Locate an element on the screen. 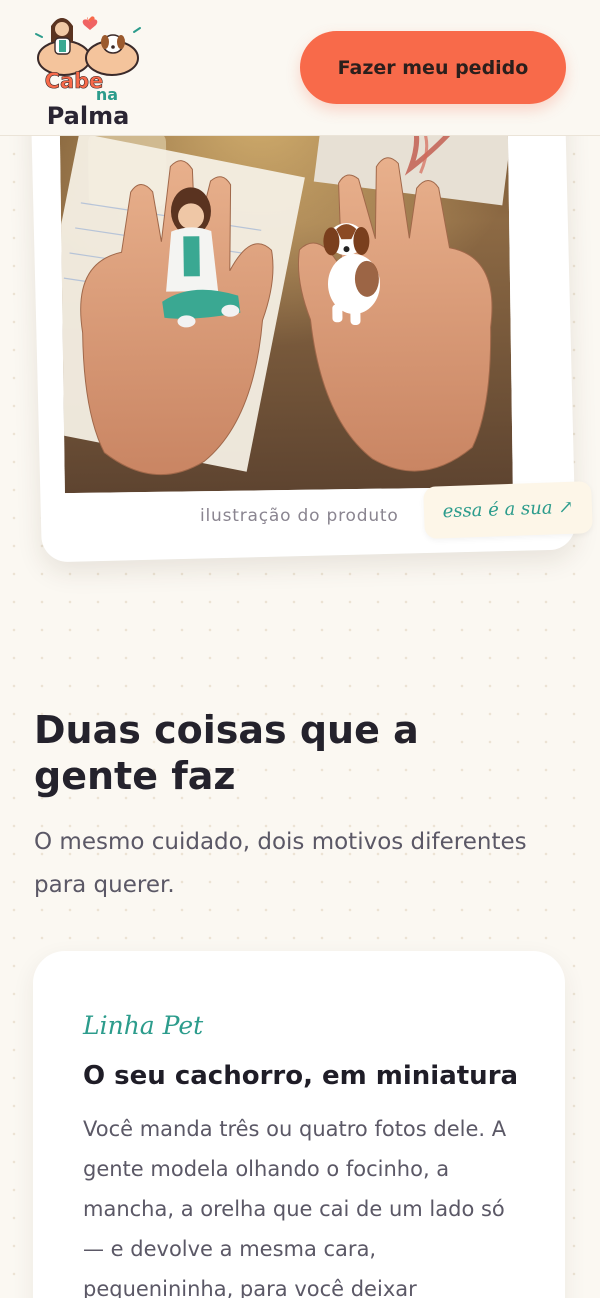 This screenshot has width=600, height=1298. card-title: O seu cachorro, em miniatura is located at coordinates (301, 1076).